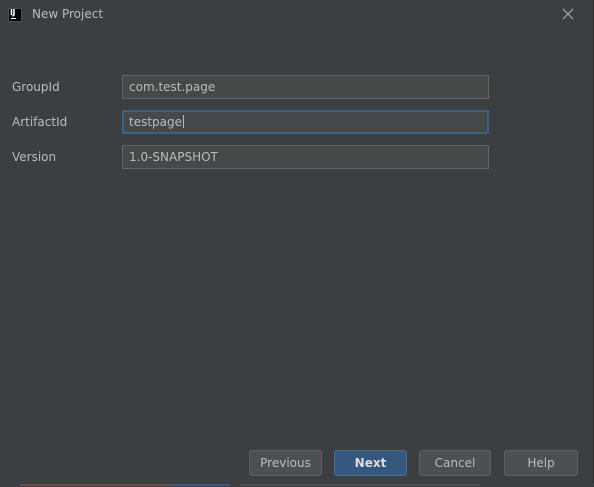  What do you see at coordinates (36, 87) in the screenshot?
I see `group-id-label: GroupId` at bounding box center [36, 87].